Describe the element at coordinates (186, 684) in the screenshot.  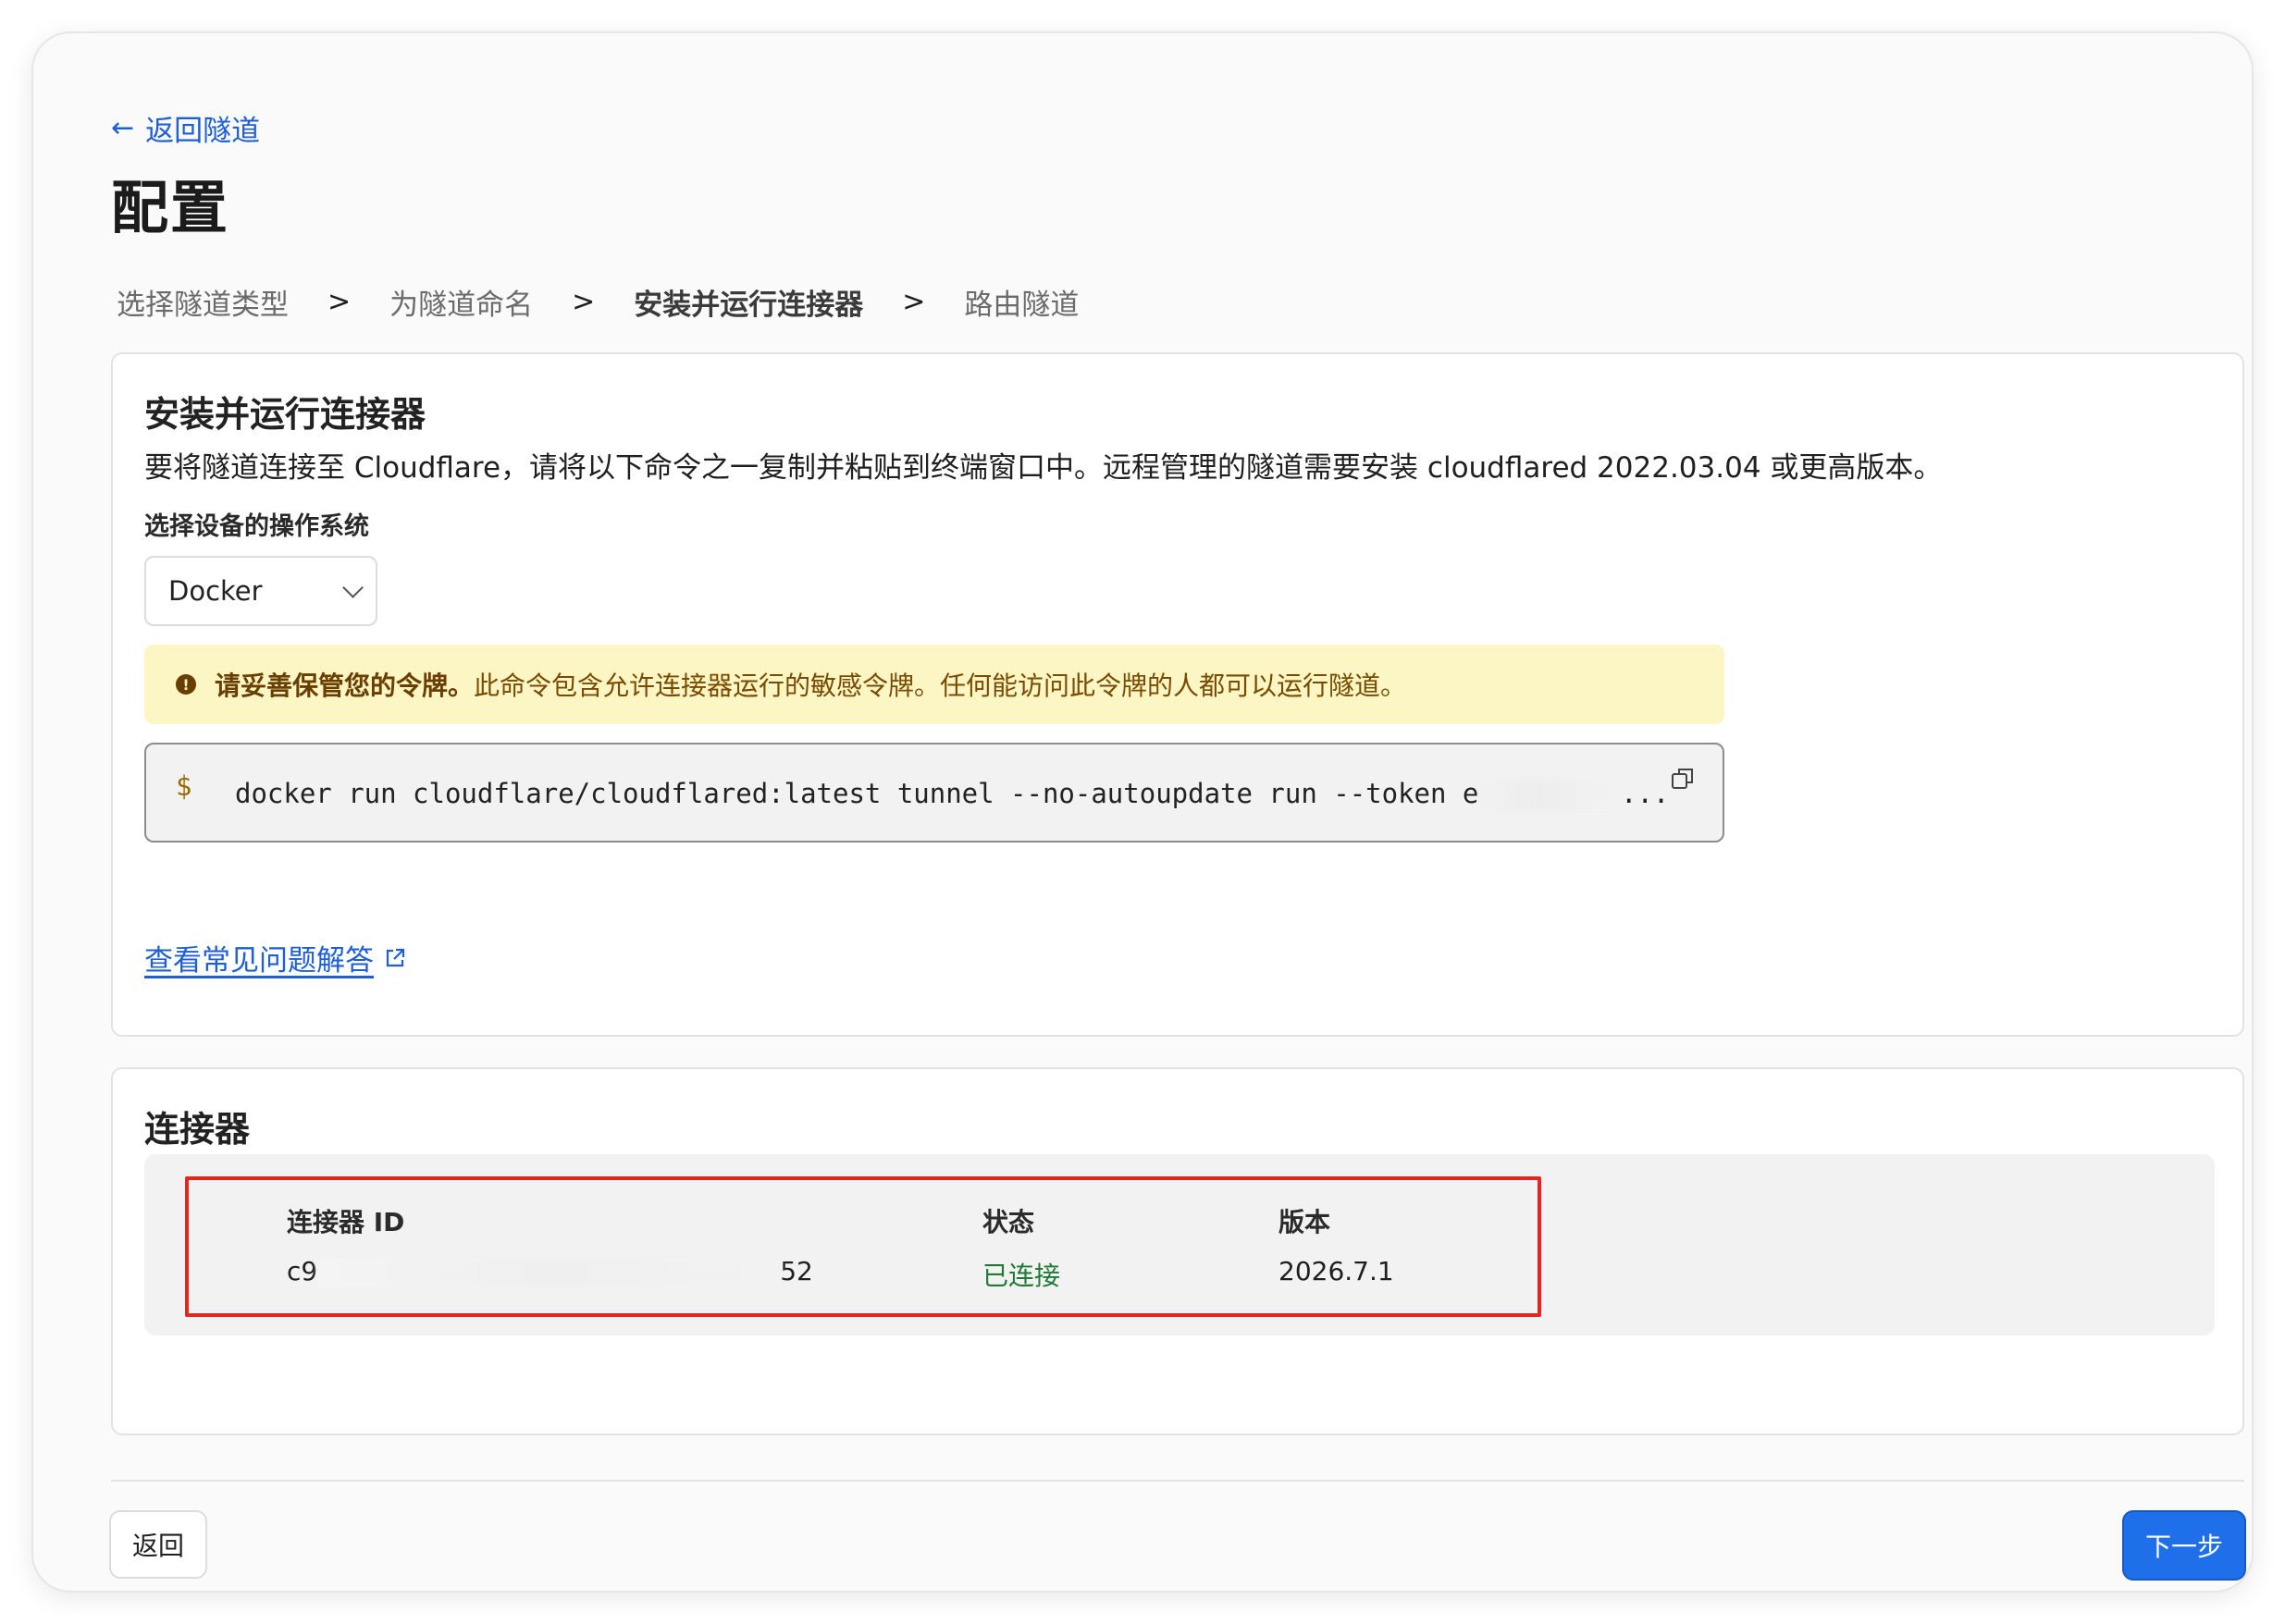
I see `warning-icon: !` at that location.